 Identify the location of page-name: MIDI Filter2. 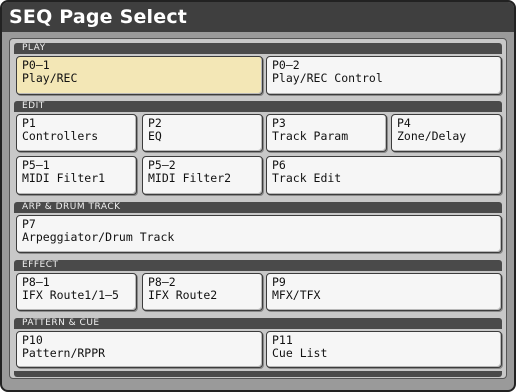
(190, 178).